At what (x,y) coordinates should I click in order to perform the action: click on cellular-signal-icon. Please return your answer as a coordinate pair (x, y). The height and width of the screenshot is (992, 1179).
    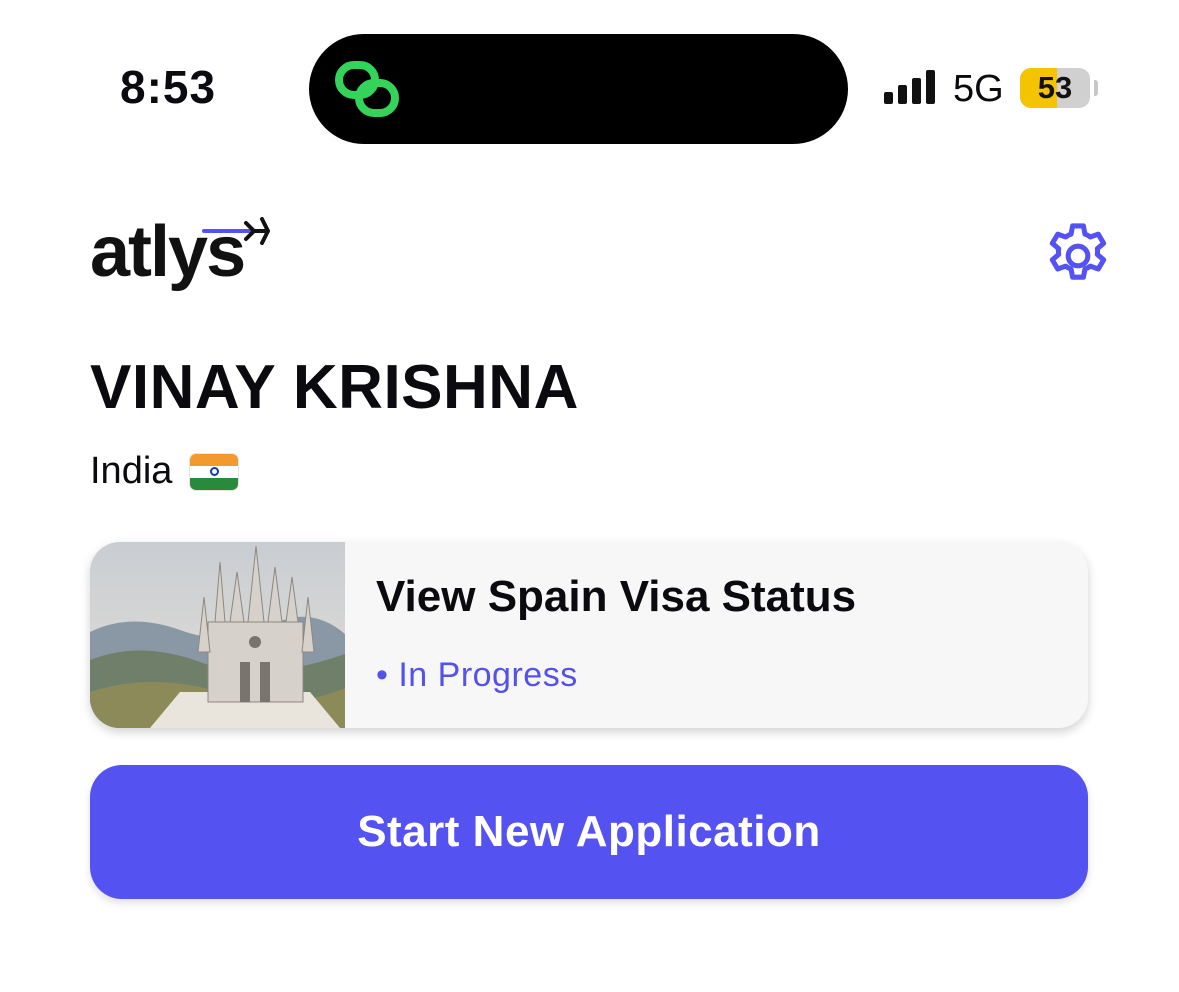
    Looking at the image, I should click on (909, 87).